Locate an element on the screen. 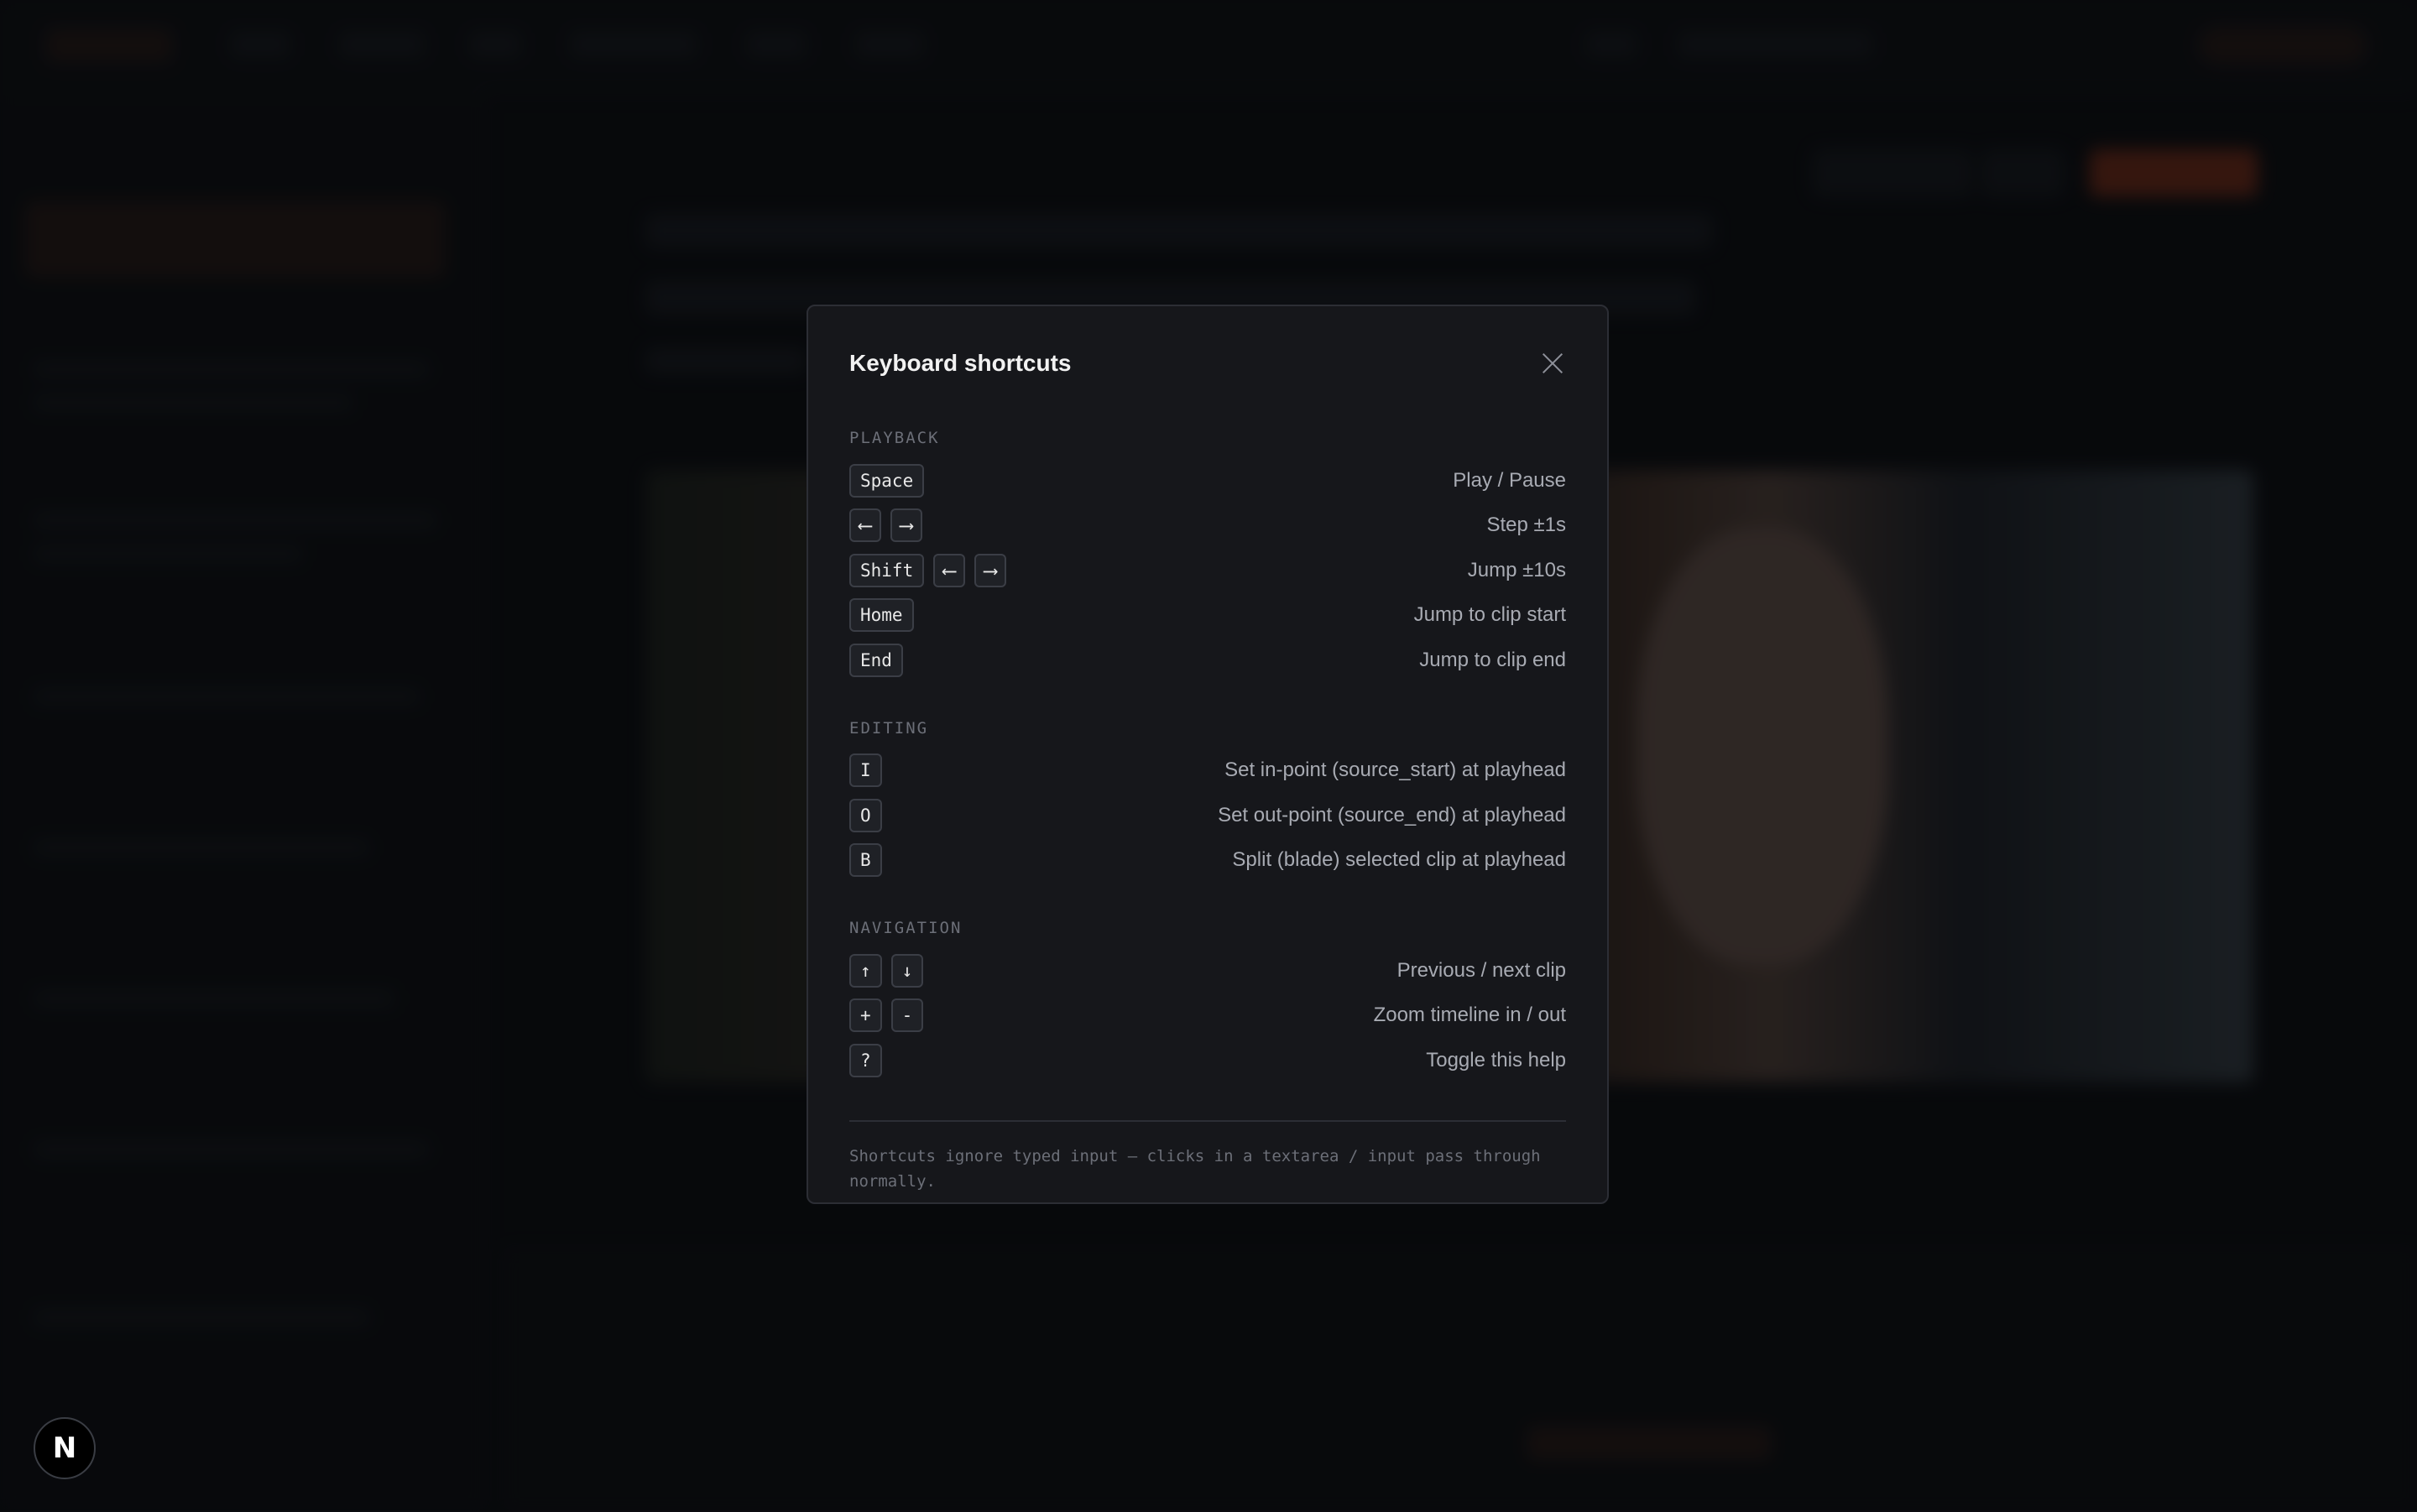  shortcut-row: I Set in-point (source_start) at playhead is located at coordinates (1207, 771).